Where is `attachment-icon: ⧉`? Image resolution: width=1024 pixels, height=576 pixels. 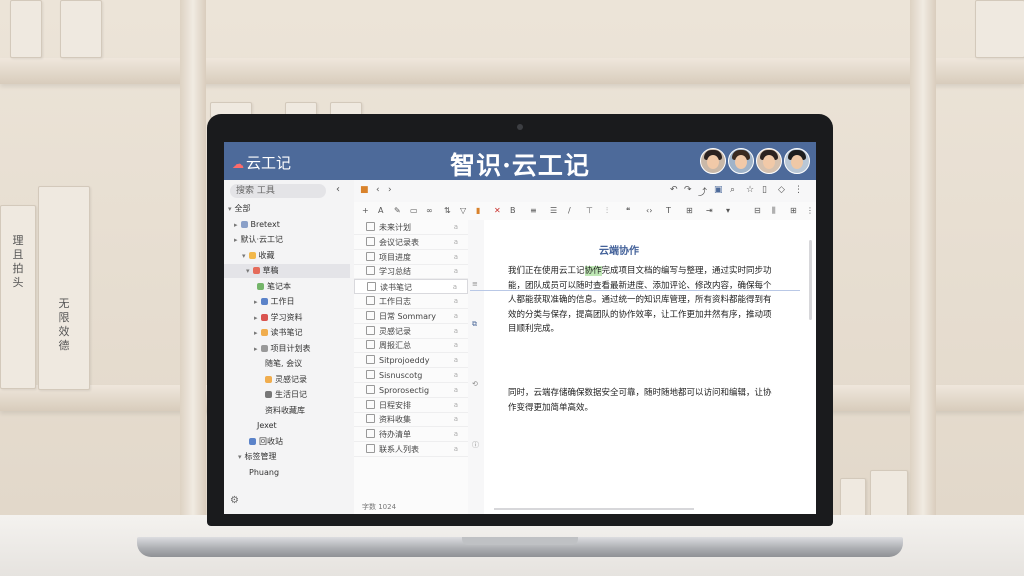 attachment-icon: ⧉ is located at coordinates (474, 324).